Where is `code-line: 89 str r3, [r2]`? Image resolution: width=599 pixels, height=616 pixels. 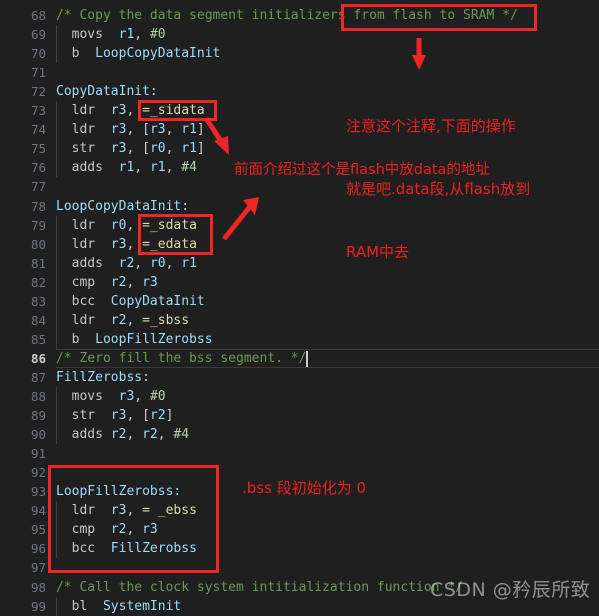
code-line: 89 str r3, [r2] is located at coordinates (299, 416).